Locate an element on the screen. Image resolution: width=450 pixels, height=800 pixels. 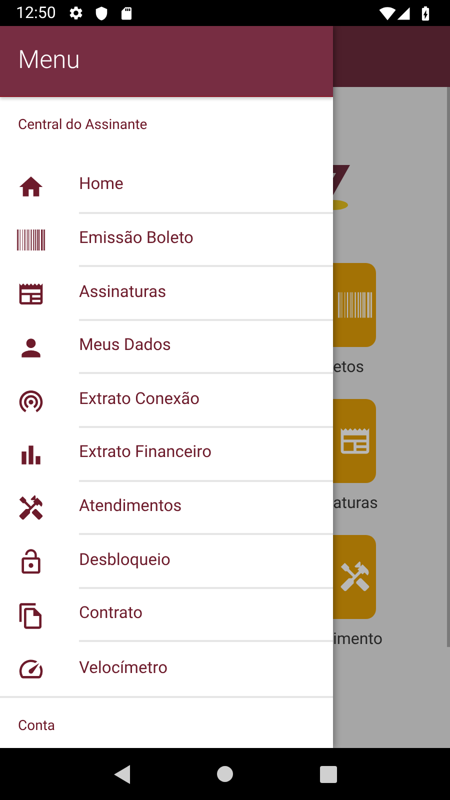
menu-item: Contrato is located at coordinates (206, 615).